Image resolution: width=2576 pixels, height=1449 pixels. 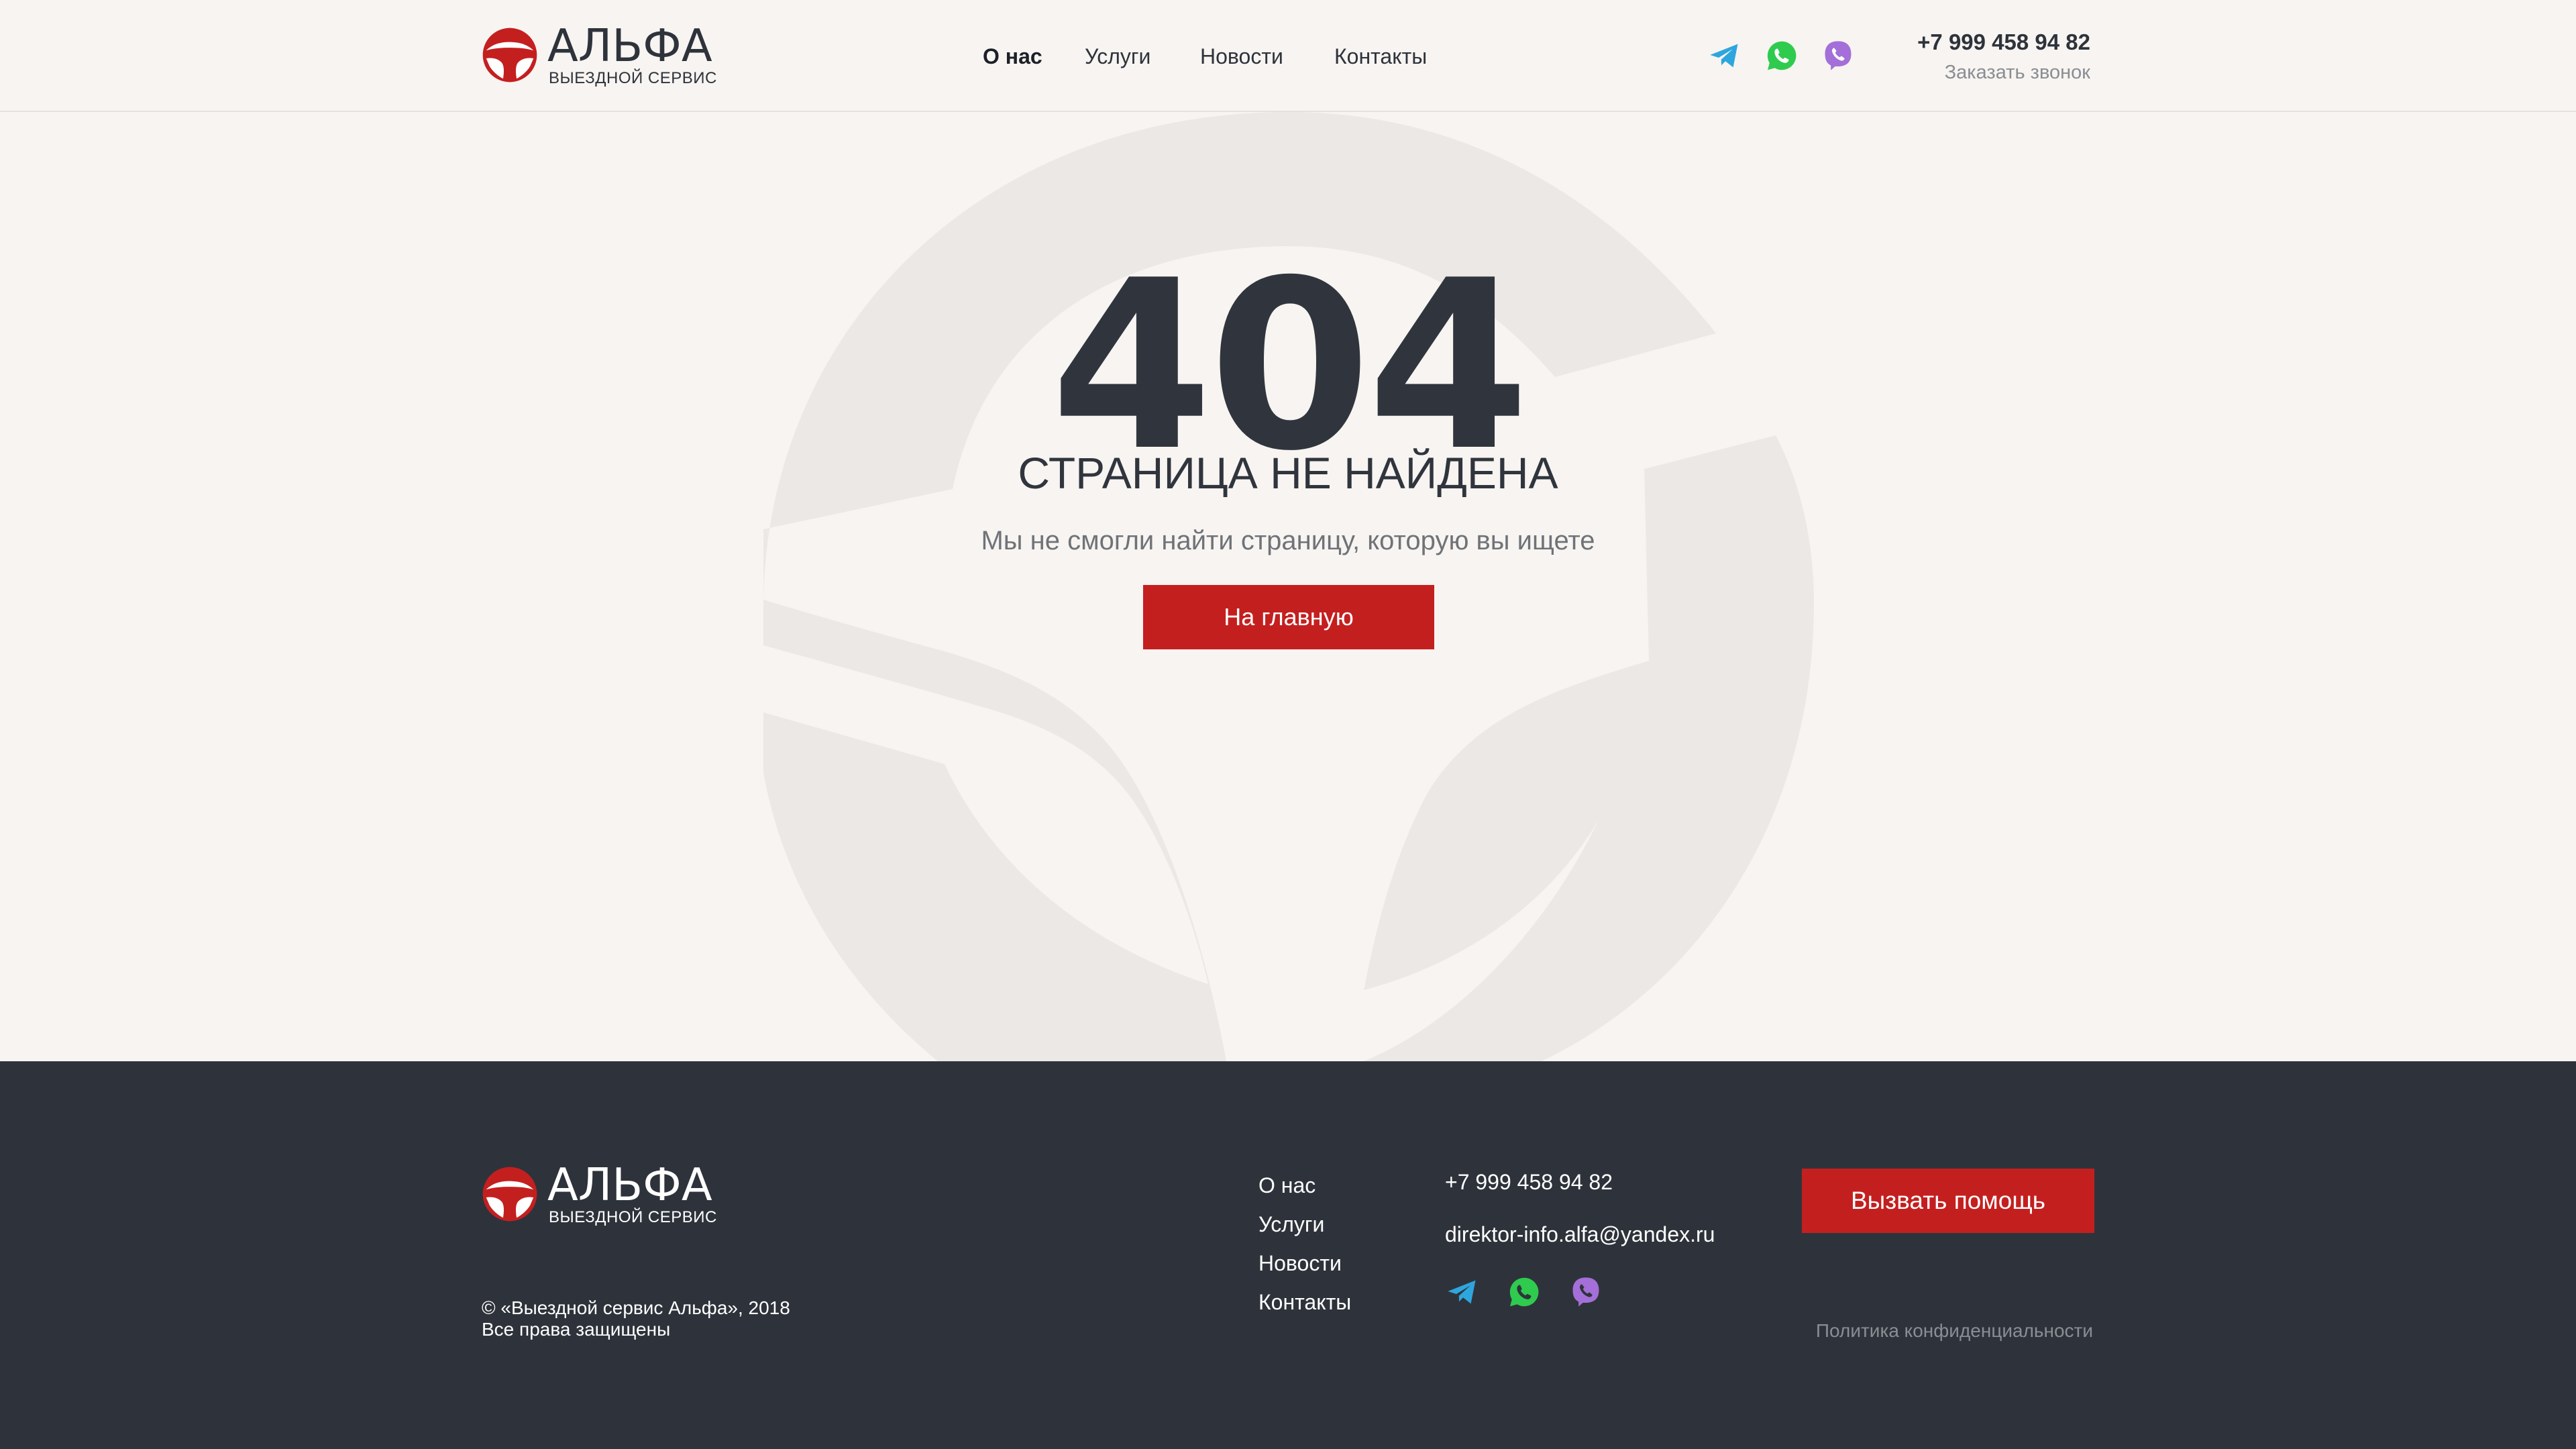 What do you see at coordinates (2003, 42) in the screenshot?
I see `header-phone: +7 999 458 94 82` at bounding box center [2003, 42].